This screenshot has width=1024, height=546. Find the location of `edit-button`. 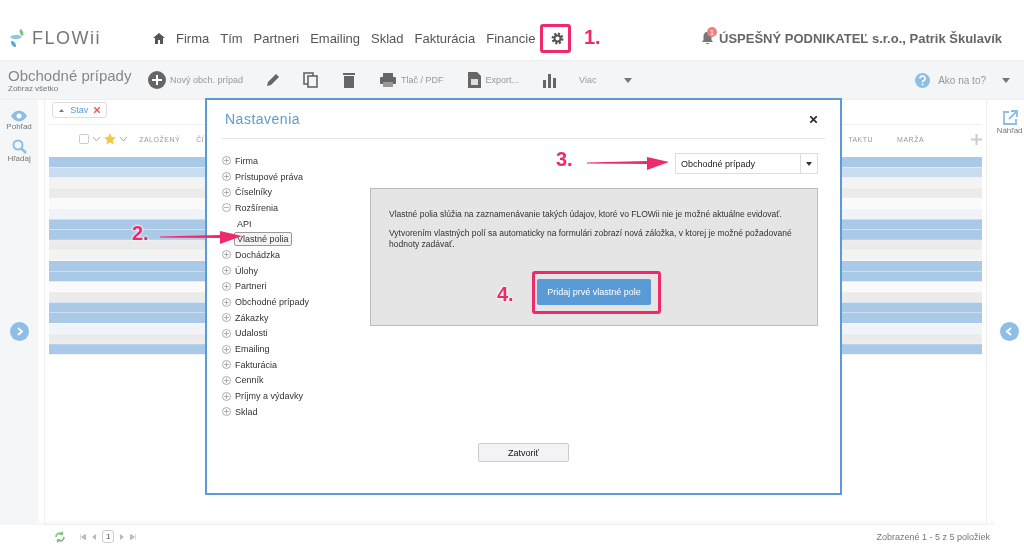

edit-button is located at coordinates (273, 80).